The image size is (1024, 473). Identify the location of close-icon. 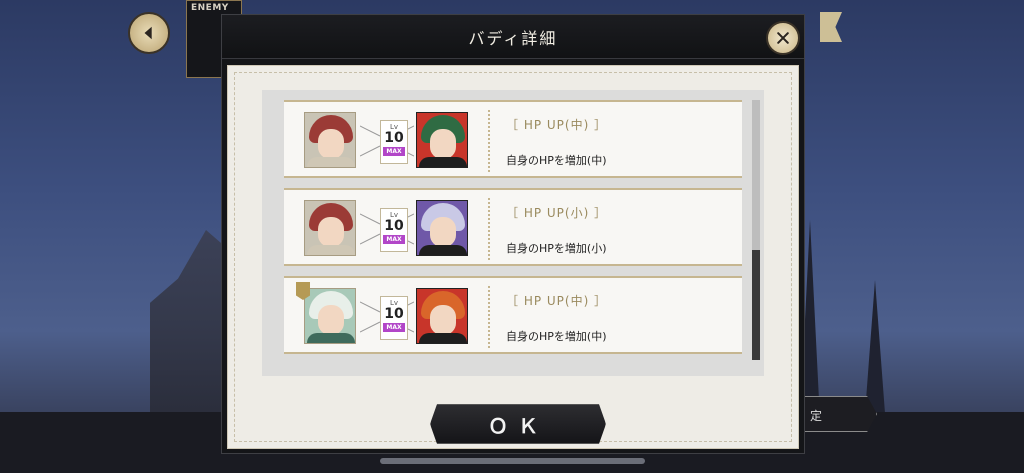
(783, 38).